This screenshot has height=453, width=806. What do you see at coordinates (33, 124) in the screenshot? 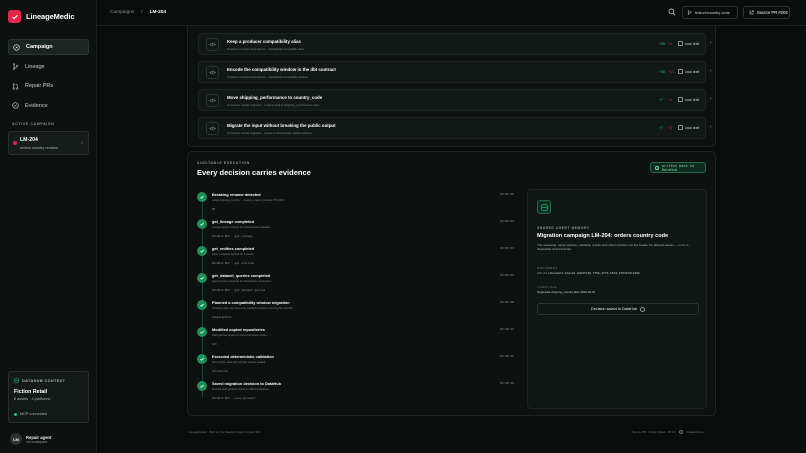
I see `active-campaign-label: ACTIVE CAMPAIGN` at bounding box center [33, 124].